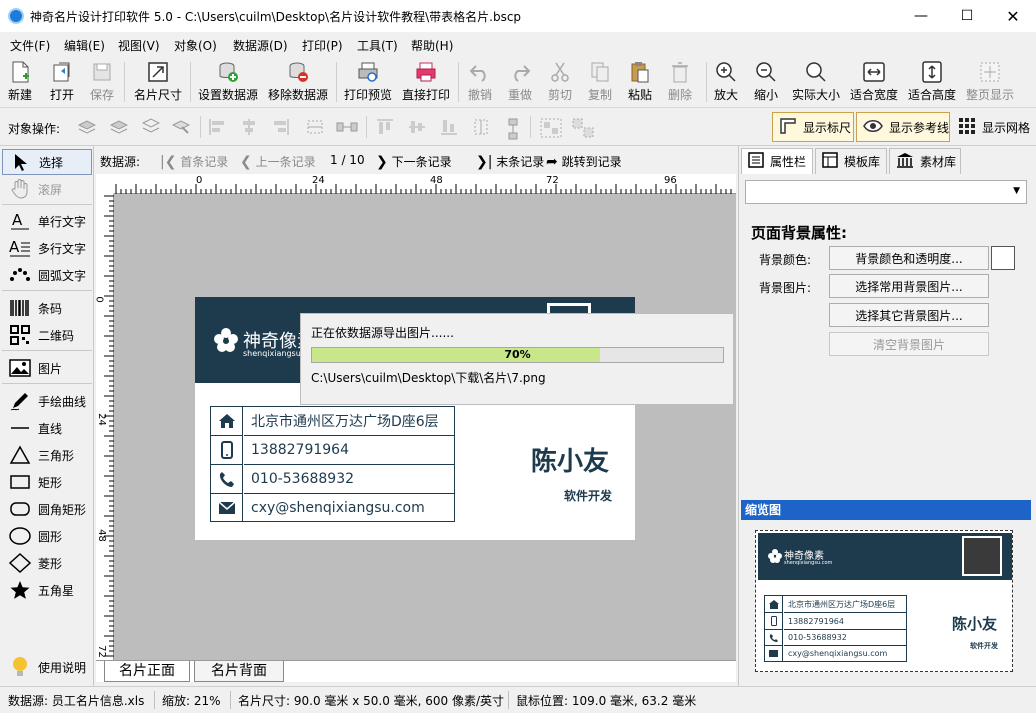 This screenshot has height=713, width=1036. Describe the element at coordinates (425, 184) in the screenshot. I see `horizontal-ruler: 0 24 48 72 96` at that location.